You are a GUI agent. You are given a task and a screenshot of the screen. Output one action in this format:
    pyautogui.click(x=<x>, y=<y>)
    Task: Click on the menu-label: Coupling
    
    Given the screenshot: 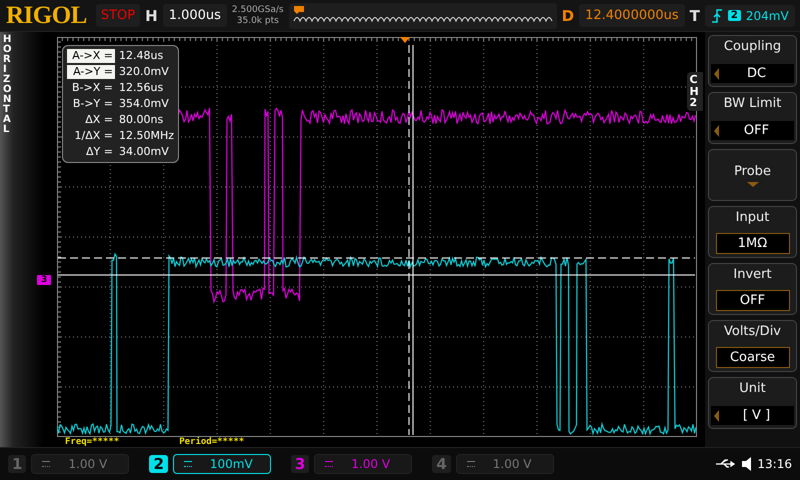 What is the action you would take?
    pyautogui.click(x=753, y=46)
    